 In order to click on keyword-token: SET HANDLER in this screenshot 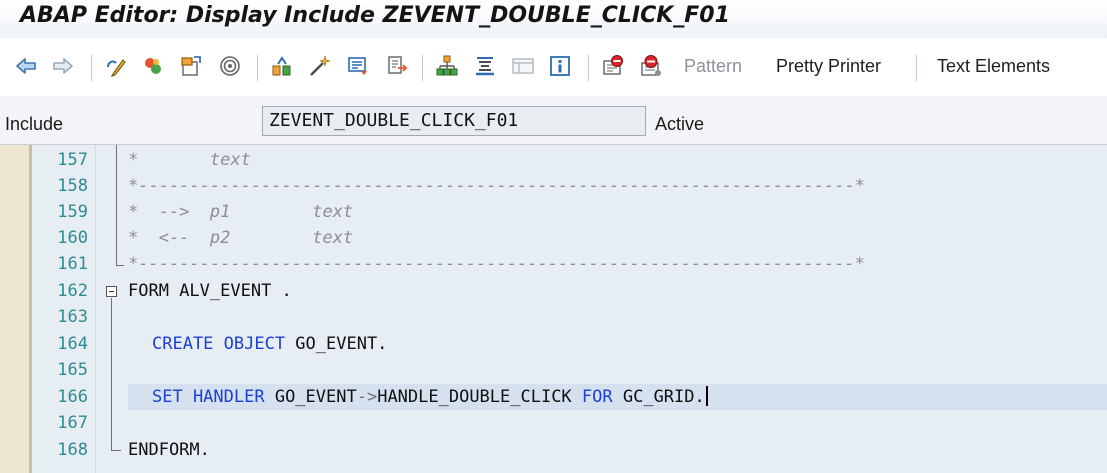, I will do `click(208, 397)`.